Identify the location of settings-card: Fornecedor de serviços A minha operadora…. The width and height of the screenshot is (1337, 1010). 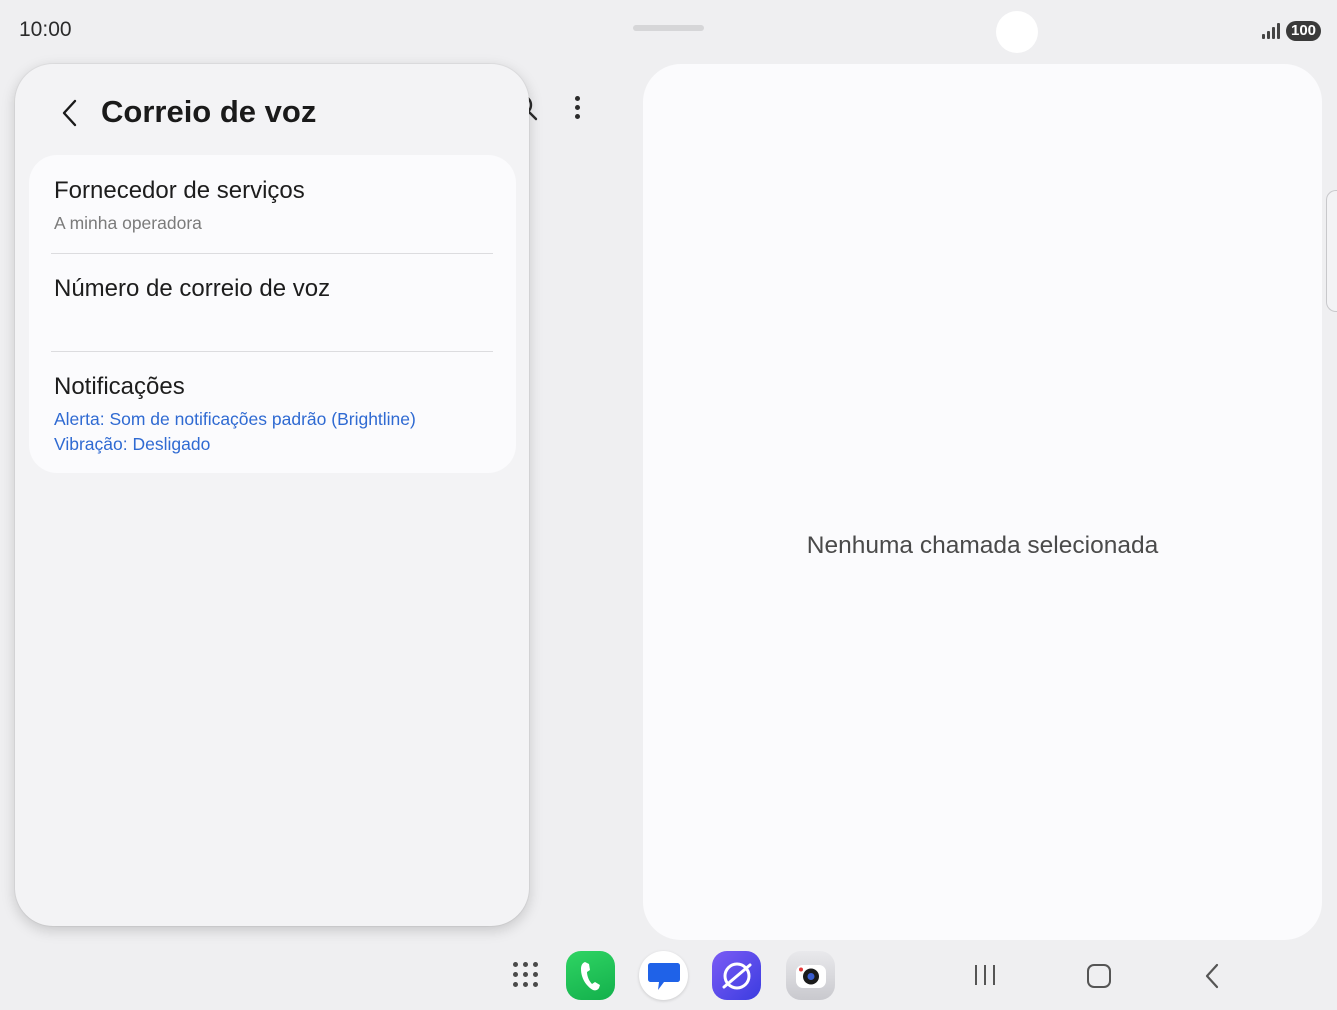
(272, 314).